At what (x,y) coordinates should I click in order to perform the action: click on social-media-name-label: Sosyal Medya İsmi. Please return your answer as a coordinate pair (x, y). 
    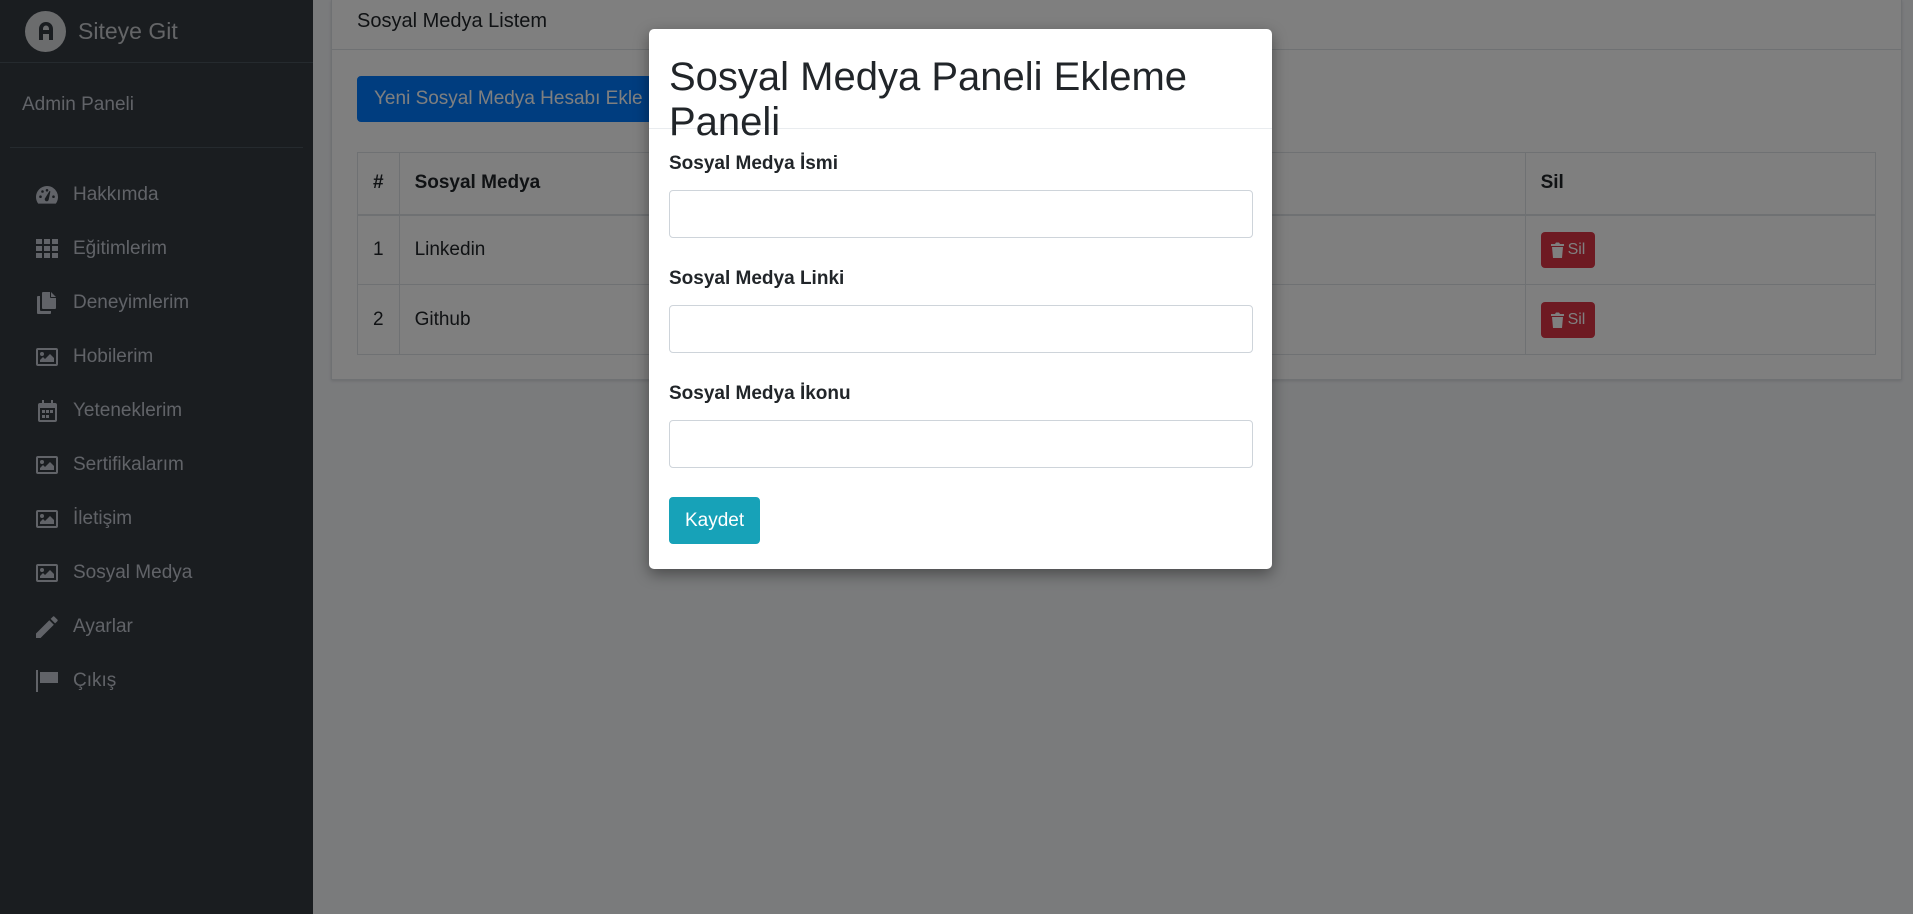
    Looking at the image, I should click on (753, 163).